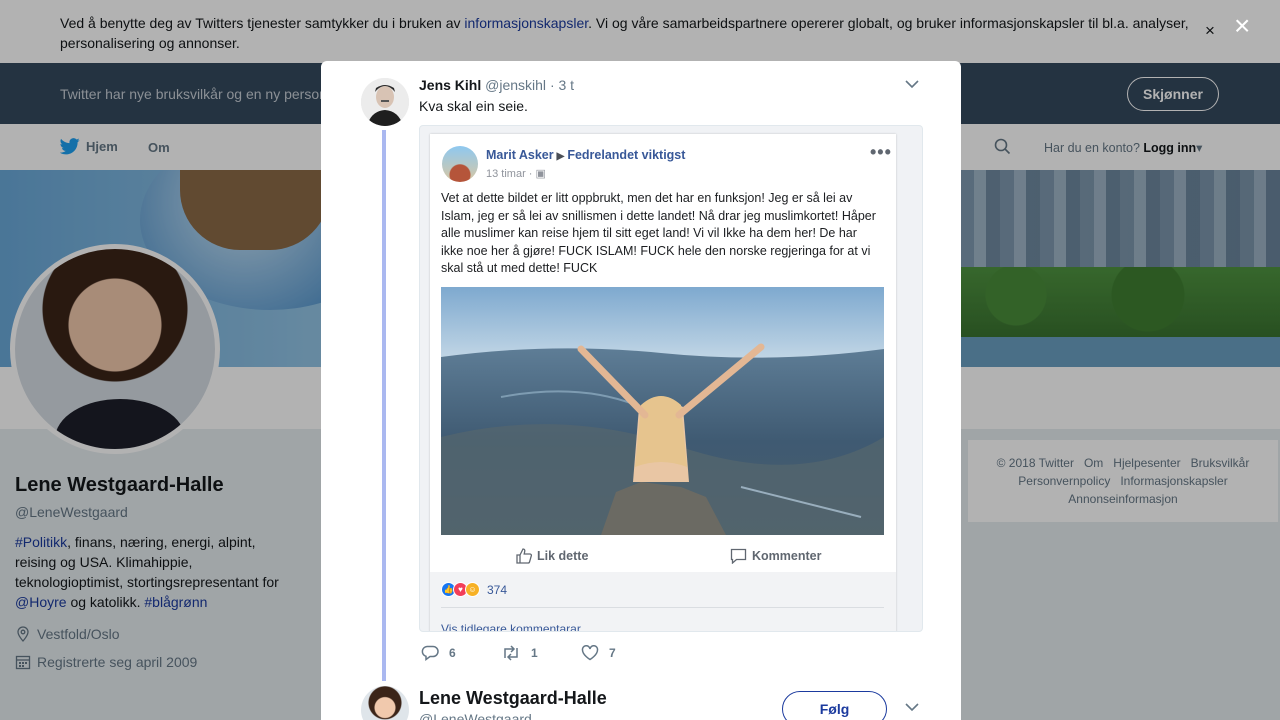 This screenshot has height=720, width=1280. What do you see at coordinates (460, 164) in the screenshot?
I see `fb-author-avatar` at bounding box center [460, 164].